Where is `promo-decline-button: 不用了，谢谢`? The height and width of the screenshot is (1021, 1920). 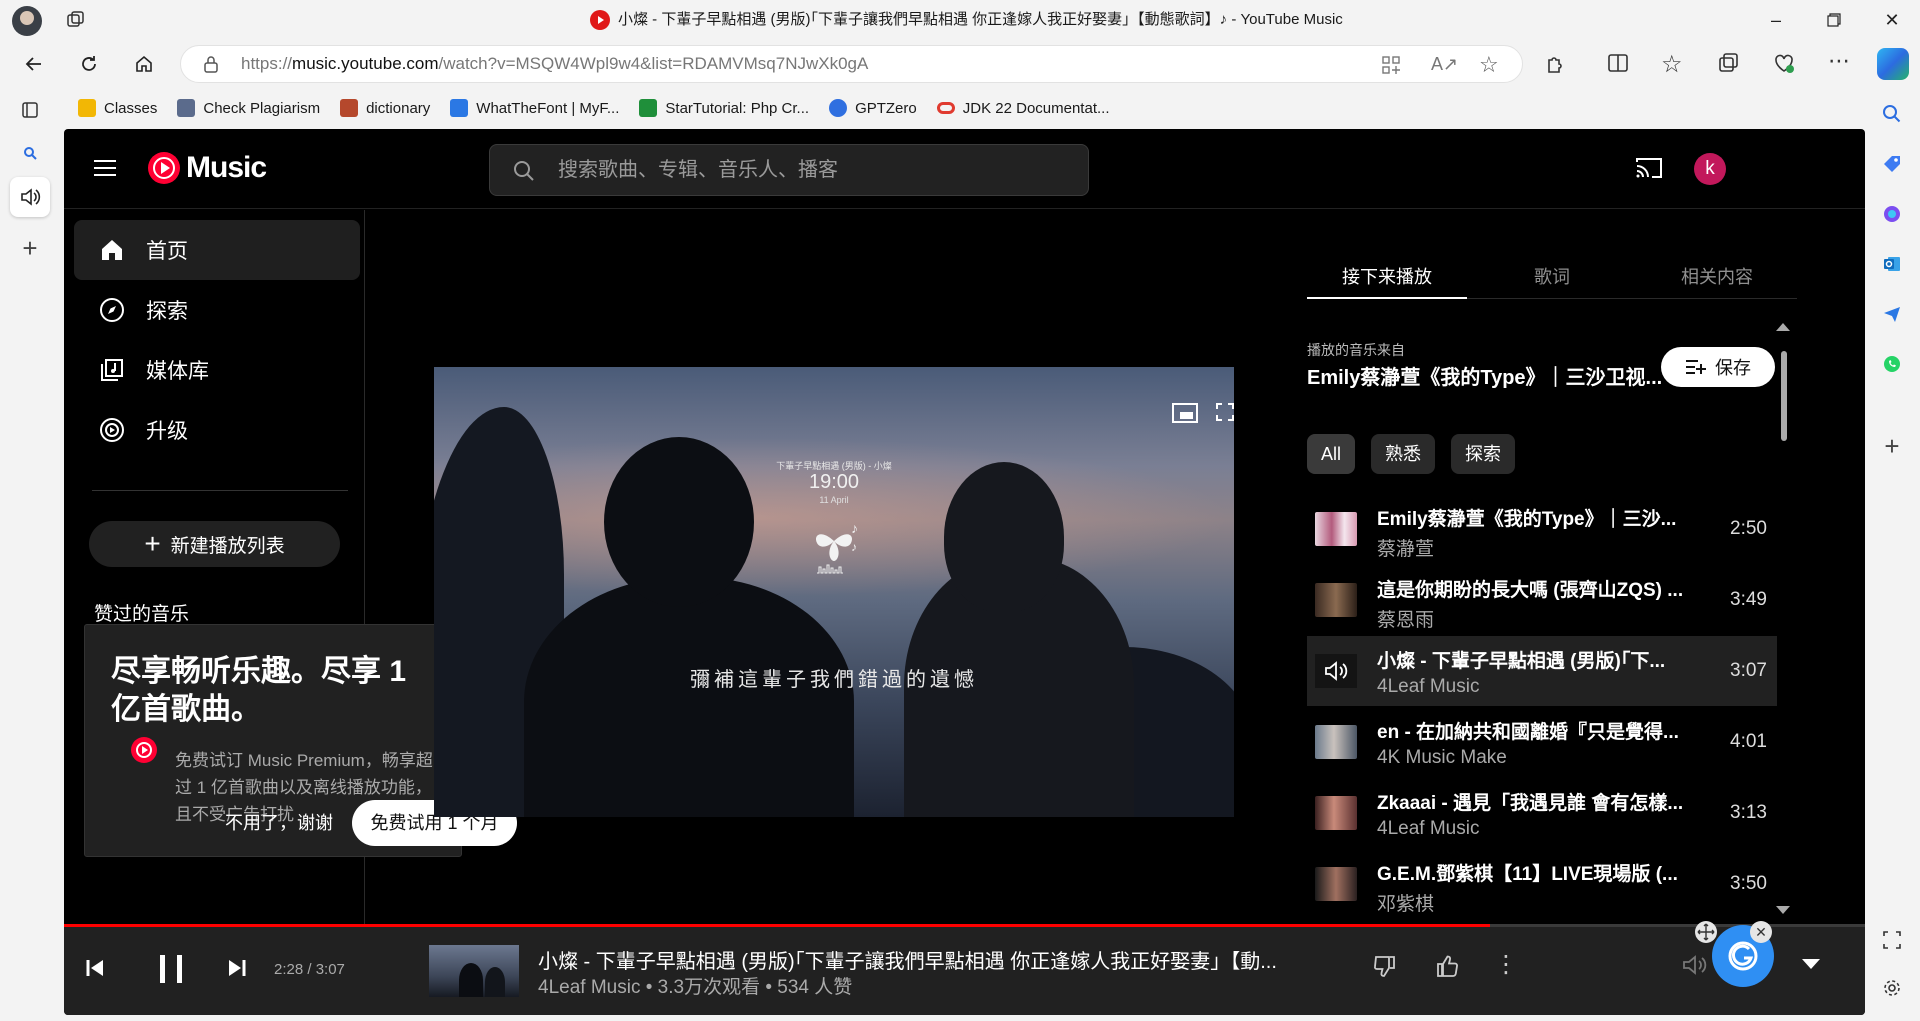 promo-decline-button: 不用了，谢谢 is located at coordinates (279, 823).